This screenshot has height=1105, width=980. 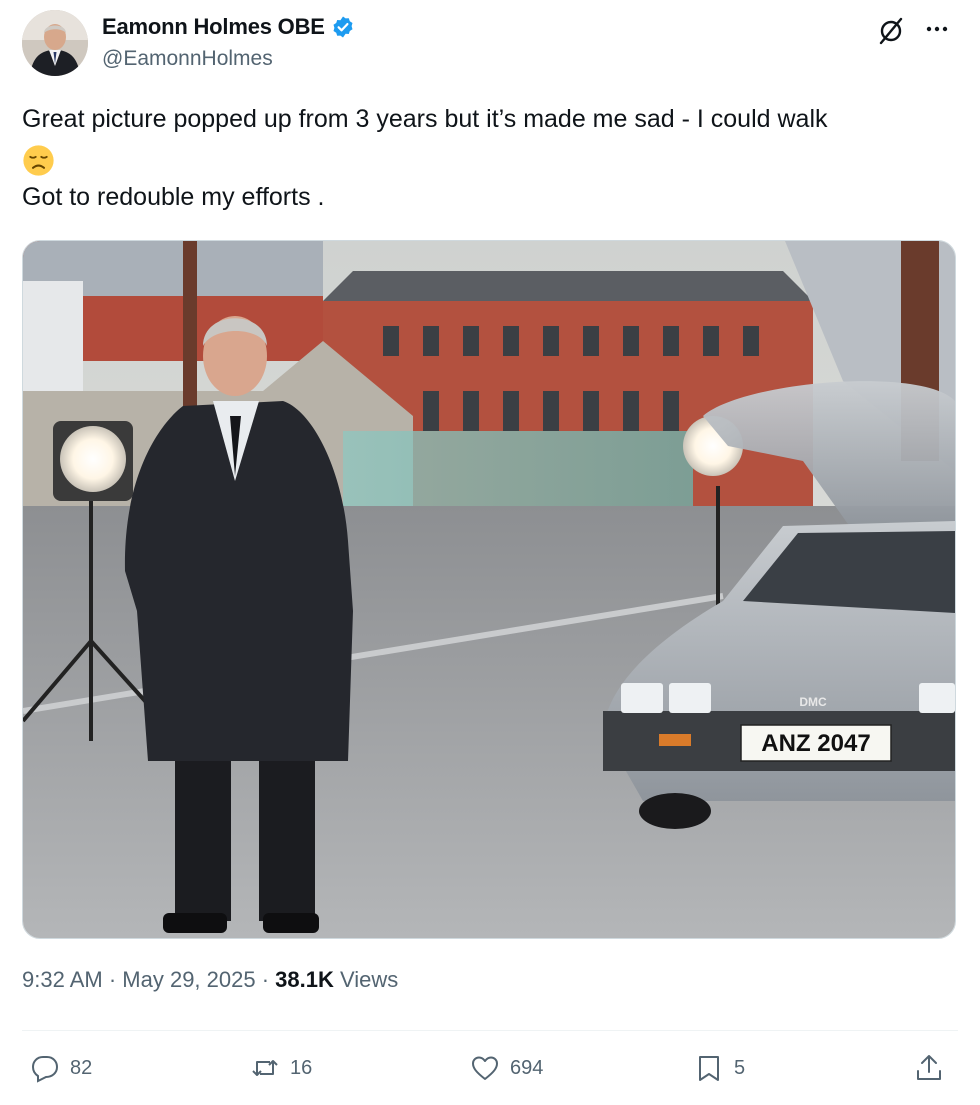 What do you see at coordinates (813, 702) in the screenshot?
I see `car-badge: DMC` at bounding box center [813, 702].